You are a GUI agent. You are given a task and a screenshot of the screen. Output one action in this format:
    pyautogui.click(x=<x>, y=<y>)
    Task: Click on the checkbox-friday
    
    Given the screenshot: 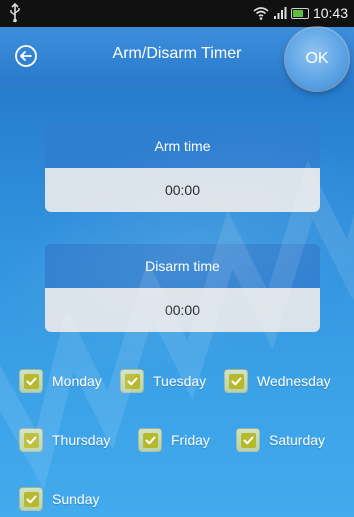 What is the action you would take?
    pyautogui.click(x=150, y=440)
    